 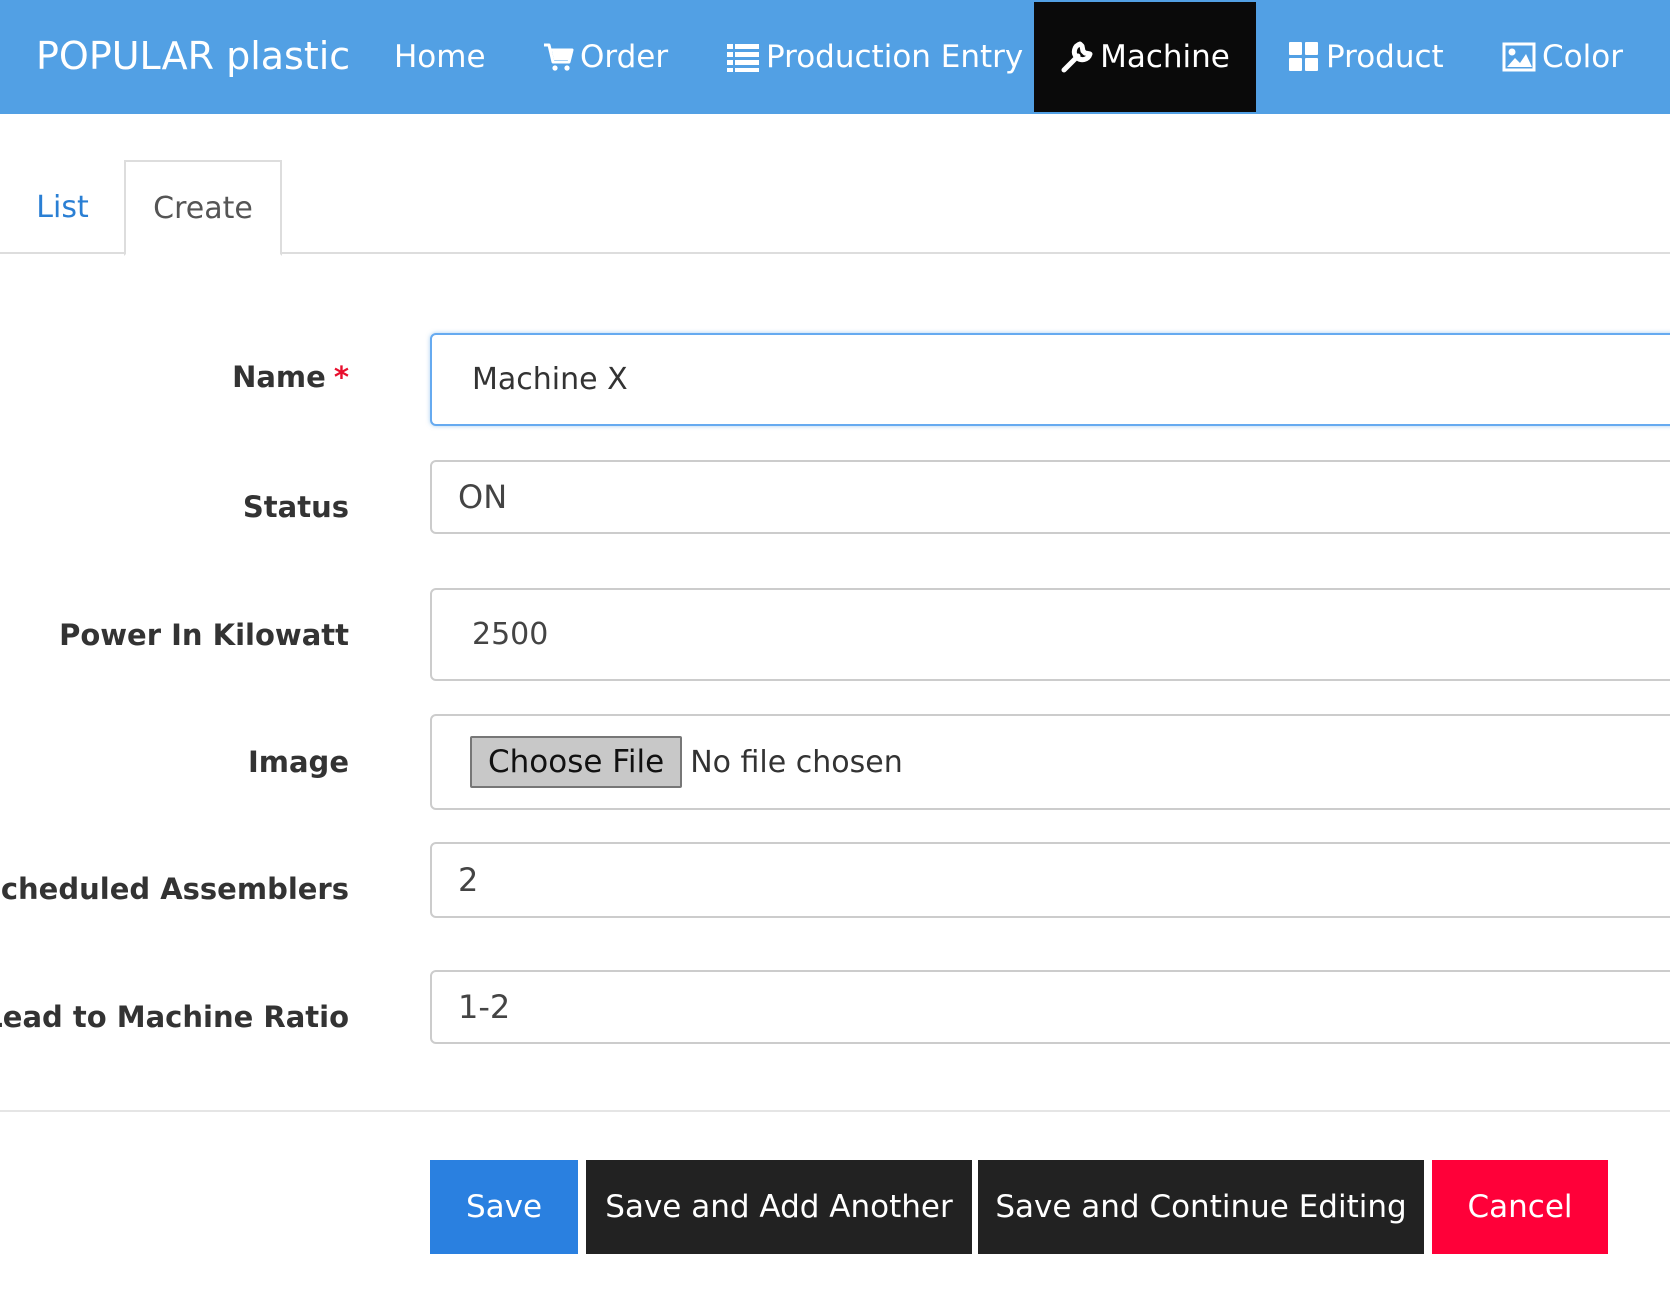 I want to click on required-asterisk: *, so click(x=341, y=377).